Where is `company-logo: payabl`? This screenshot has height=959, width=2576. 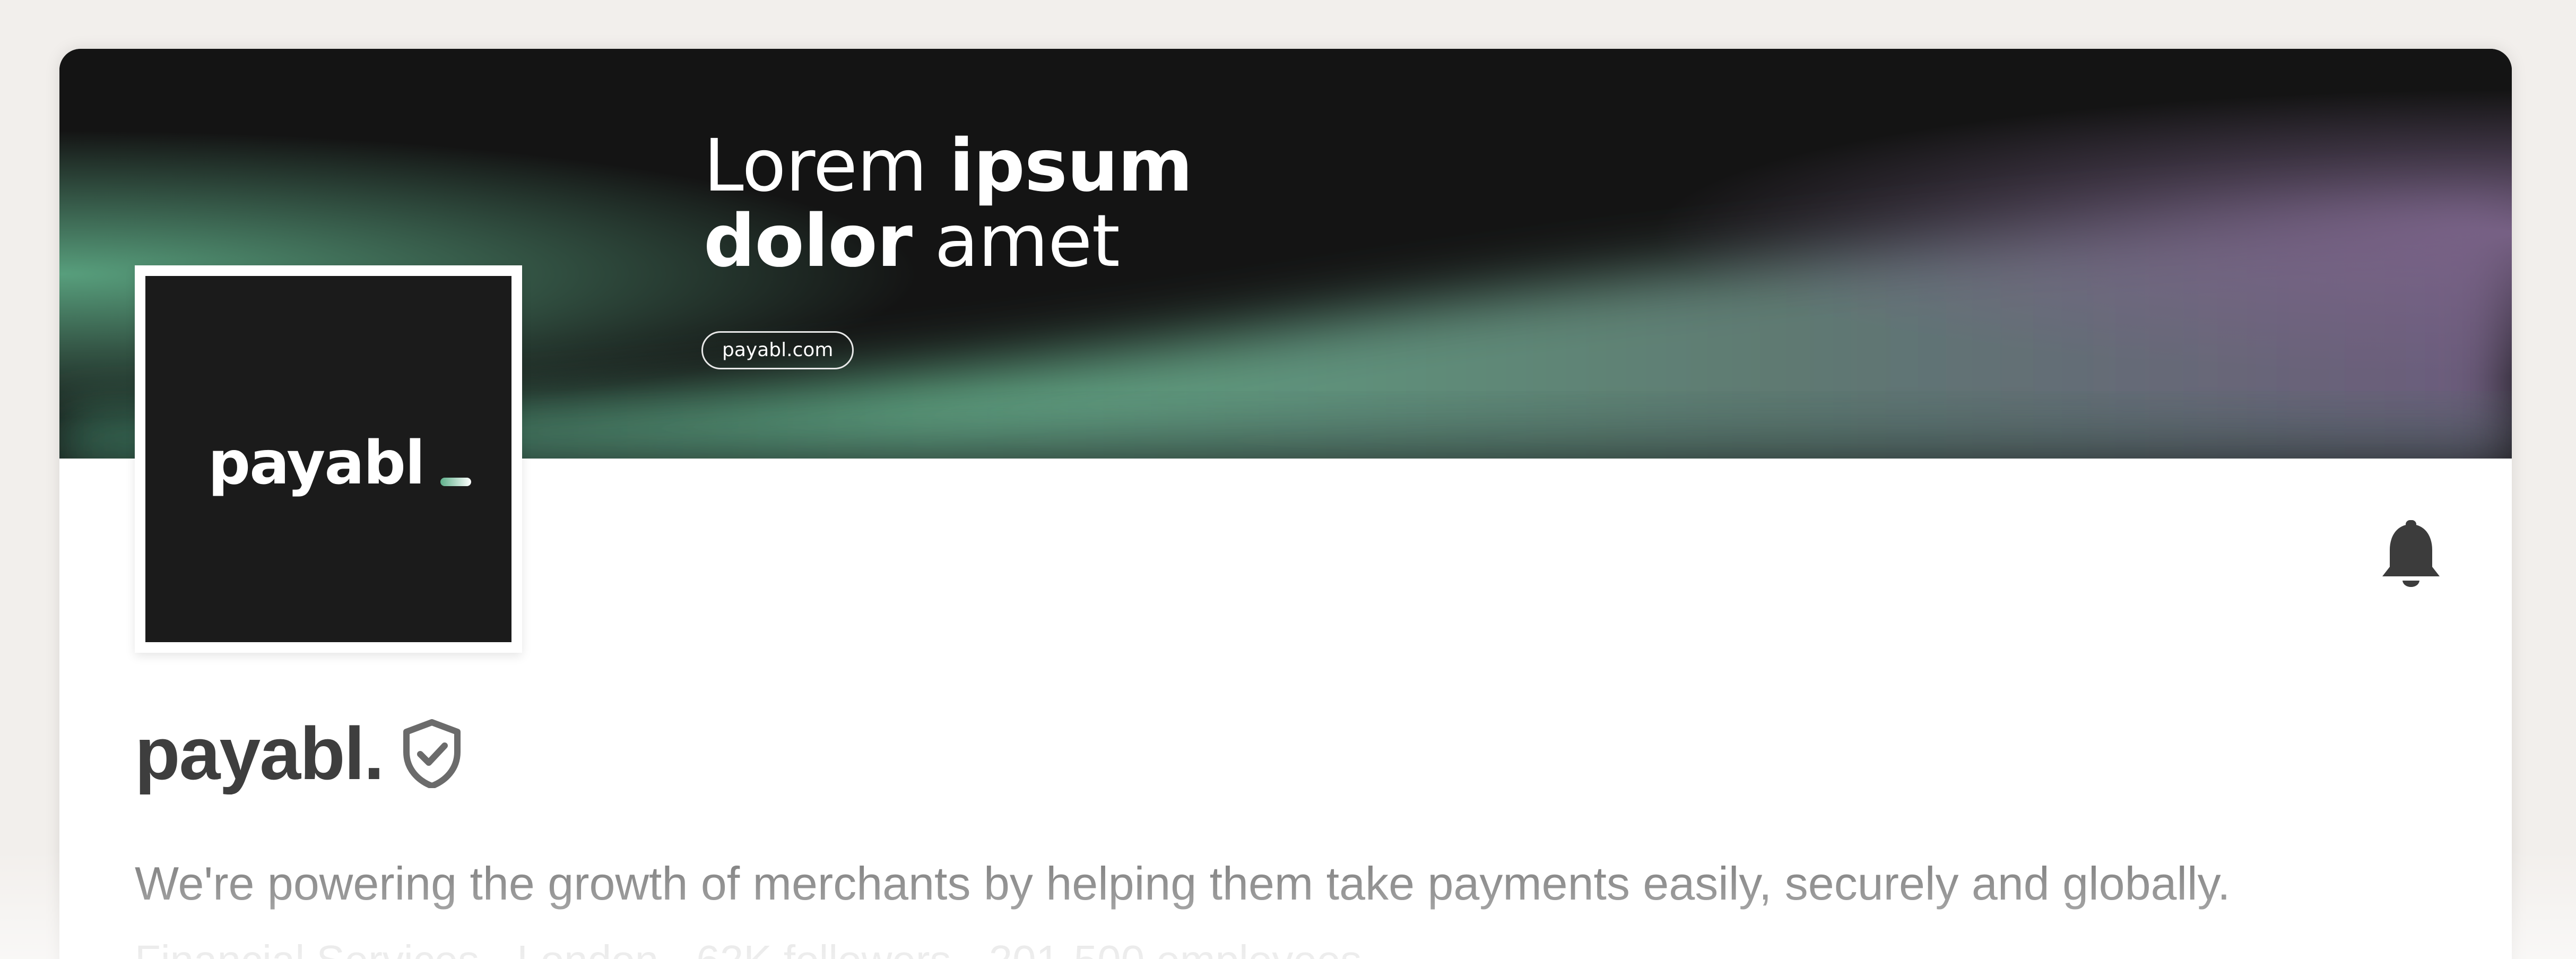 company-logo: payabl is located at coordinates (328, 459).